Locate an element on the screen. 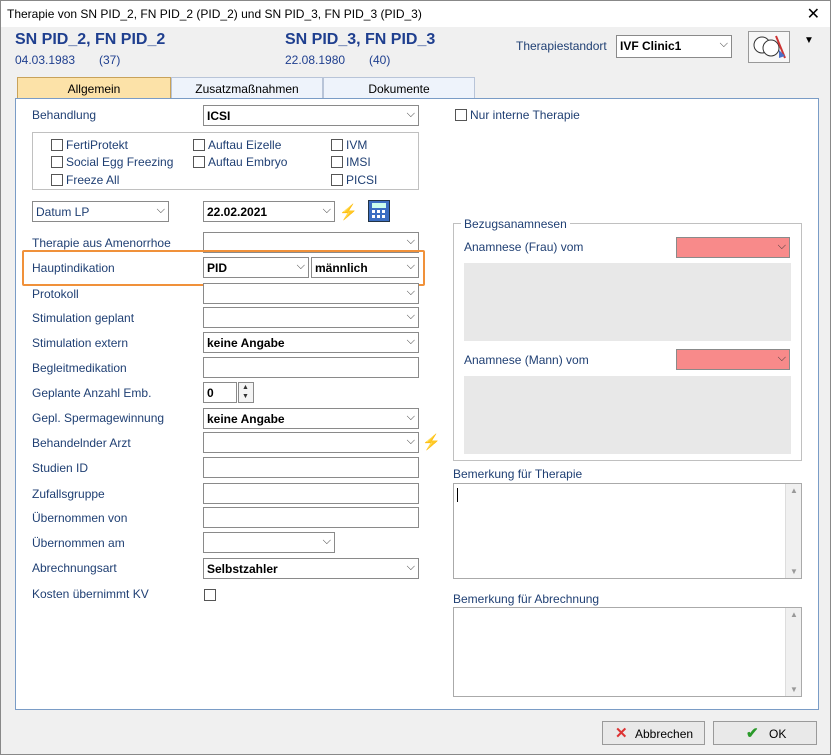 Image resolution: width=831 pixels, height=755 pixels. begleitmed-label: Begleitmedikation is located at coordinates (79, 368).